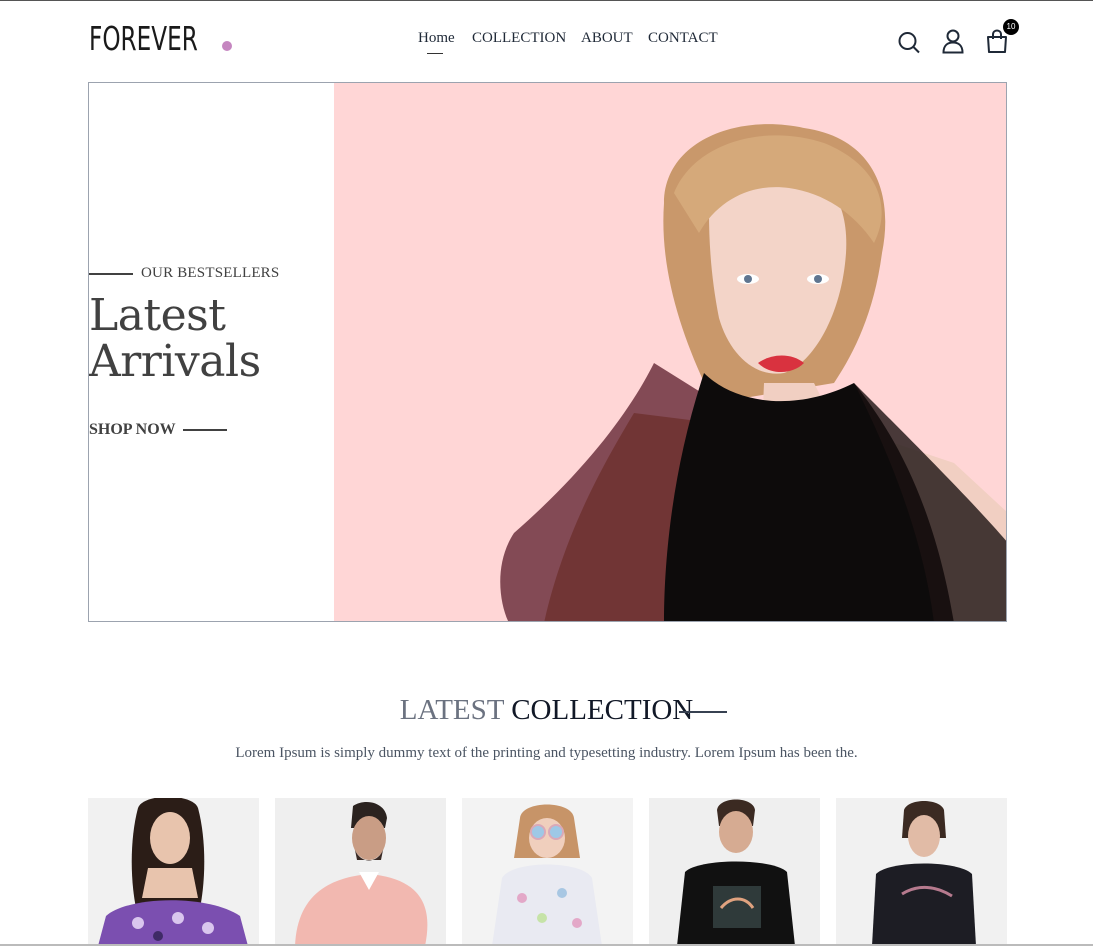 Image resolution: width=1093 pixels, height=946 pixels. Describe the element at coordinates (205, 430) in the screenshot. I see `shop-now-line` at that location.